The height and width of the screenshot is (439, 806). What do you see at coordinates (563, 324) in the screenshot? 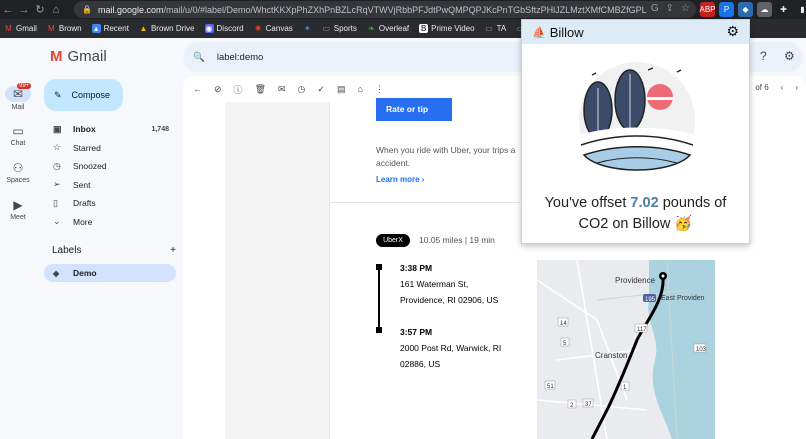
I see `map-shield-14: 14` at bounding box center [563, 324].